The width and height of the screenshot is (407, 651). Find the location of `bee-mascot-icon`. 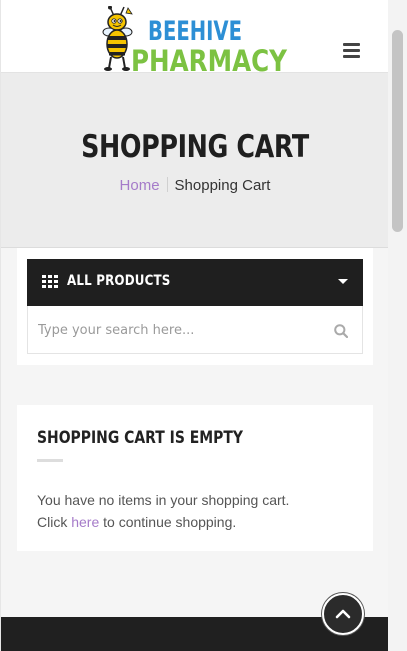

bee-mascot-icon is located at coordinates (117, 38).